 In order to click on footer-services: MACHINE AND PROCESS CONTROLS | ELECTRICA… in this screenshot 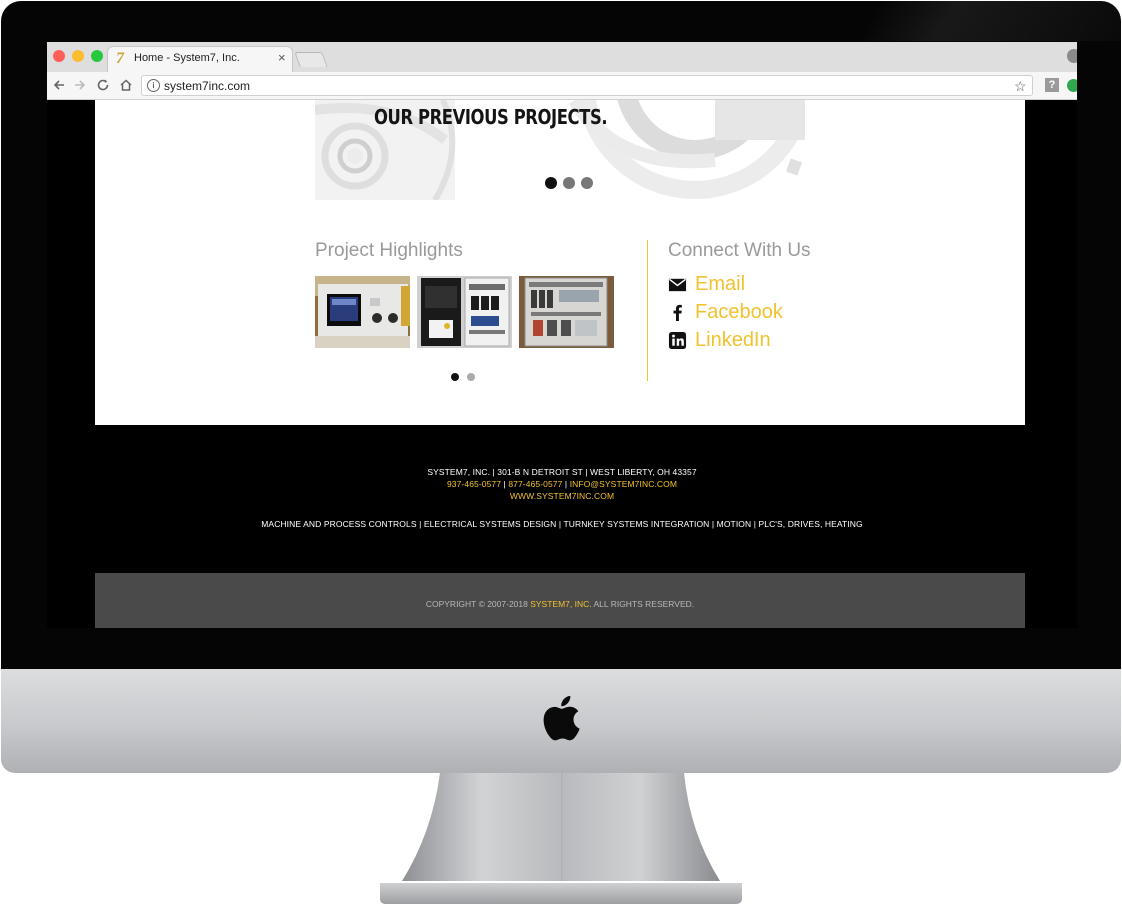, I will do `click(562, 524)`.